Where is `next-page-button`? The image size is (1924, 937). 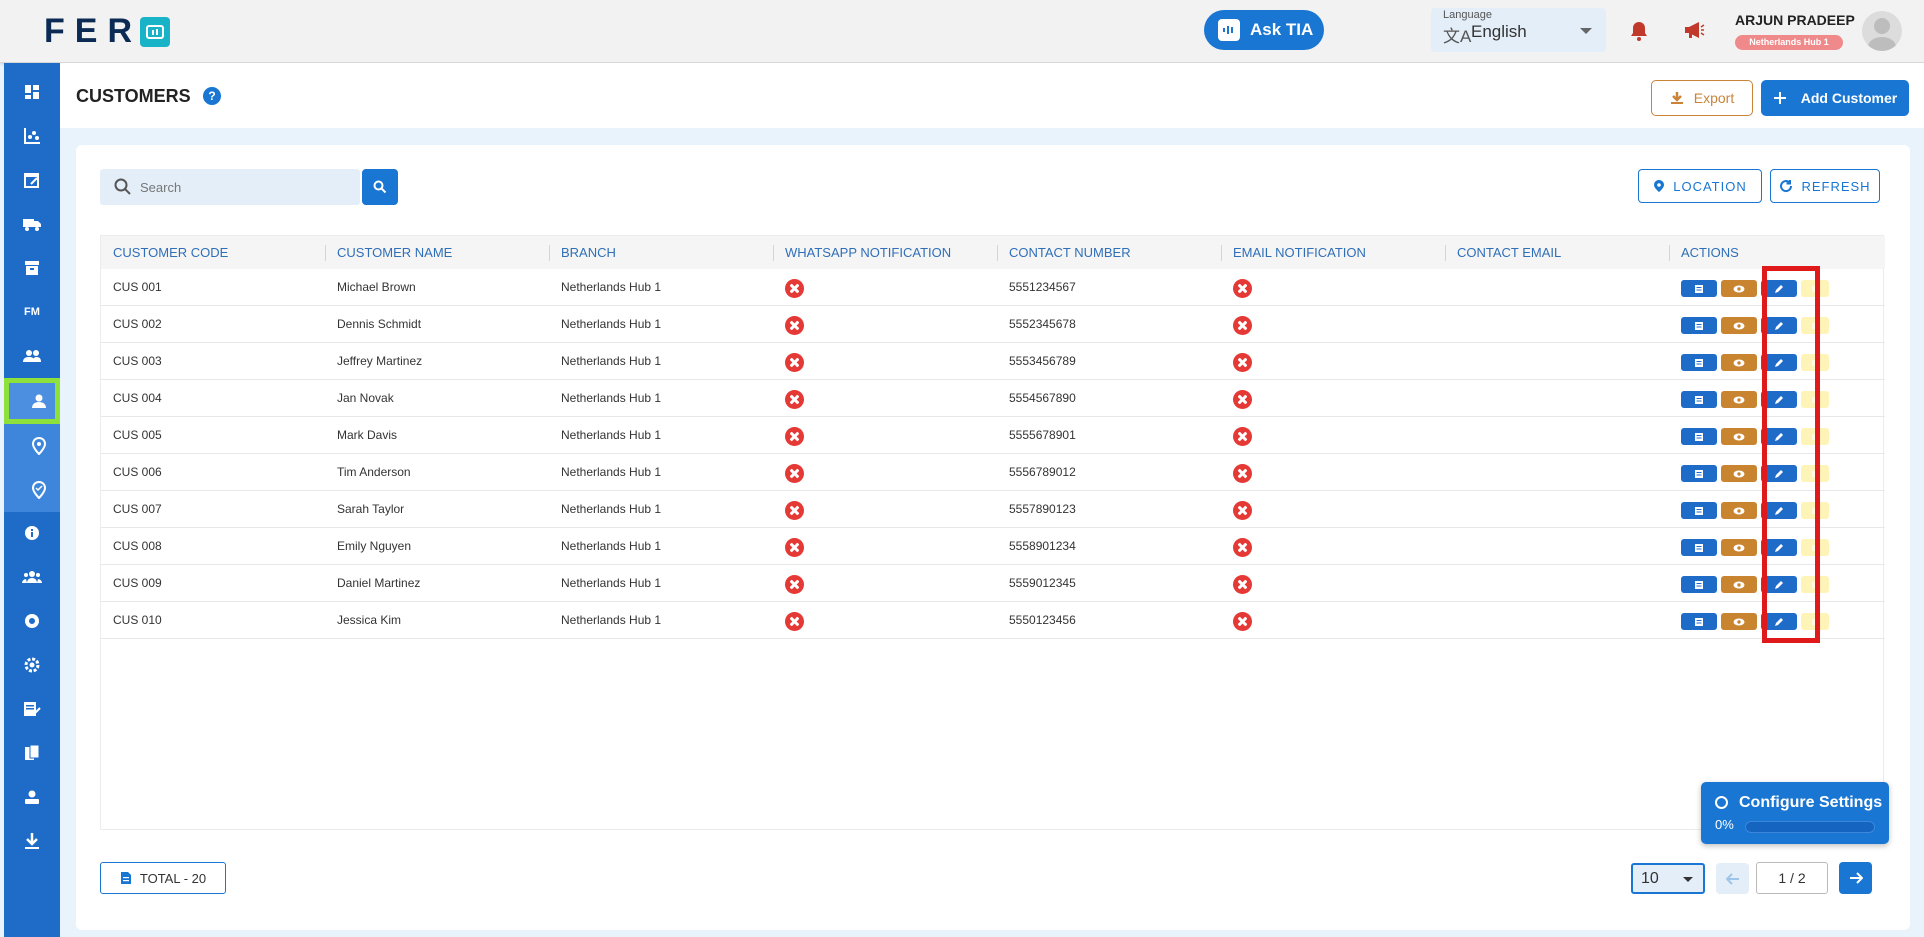 next-page-button is located at coordinates (1855, 878).